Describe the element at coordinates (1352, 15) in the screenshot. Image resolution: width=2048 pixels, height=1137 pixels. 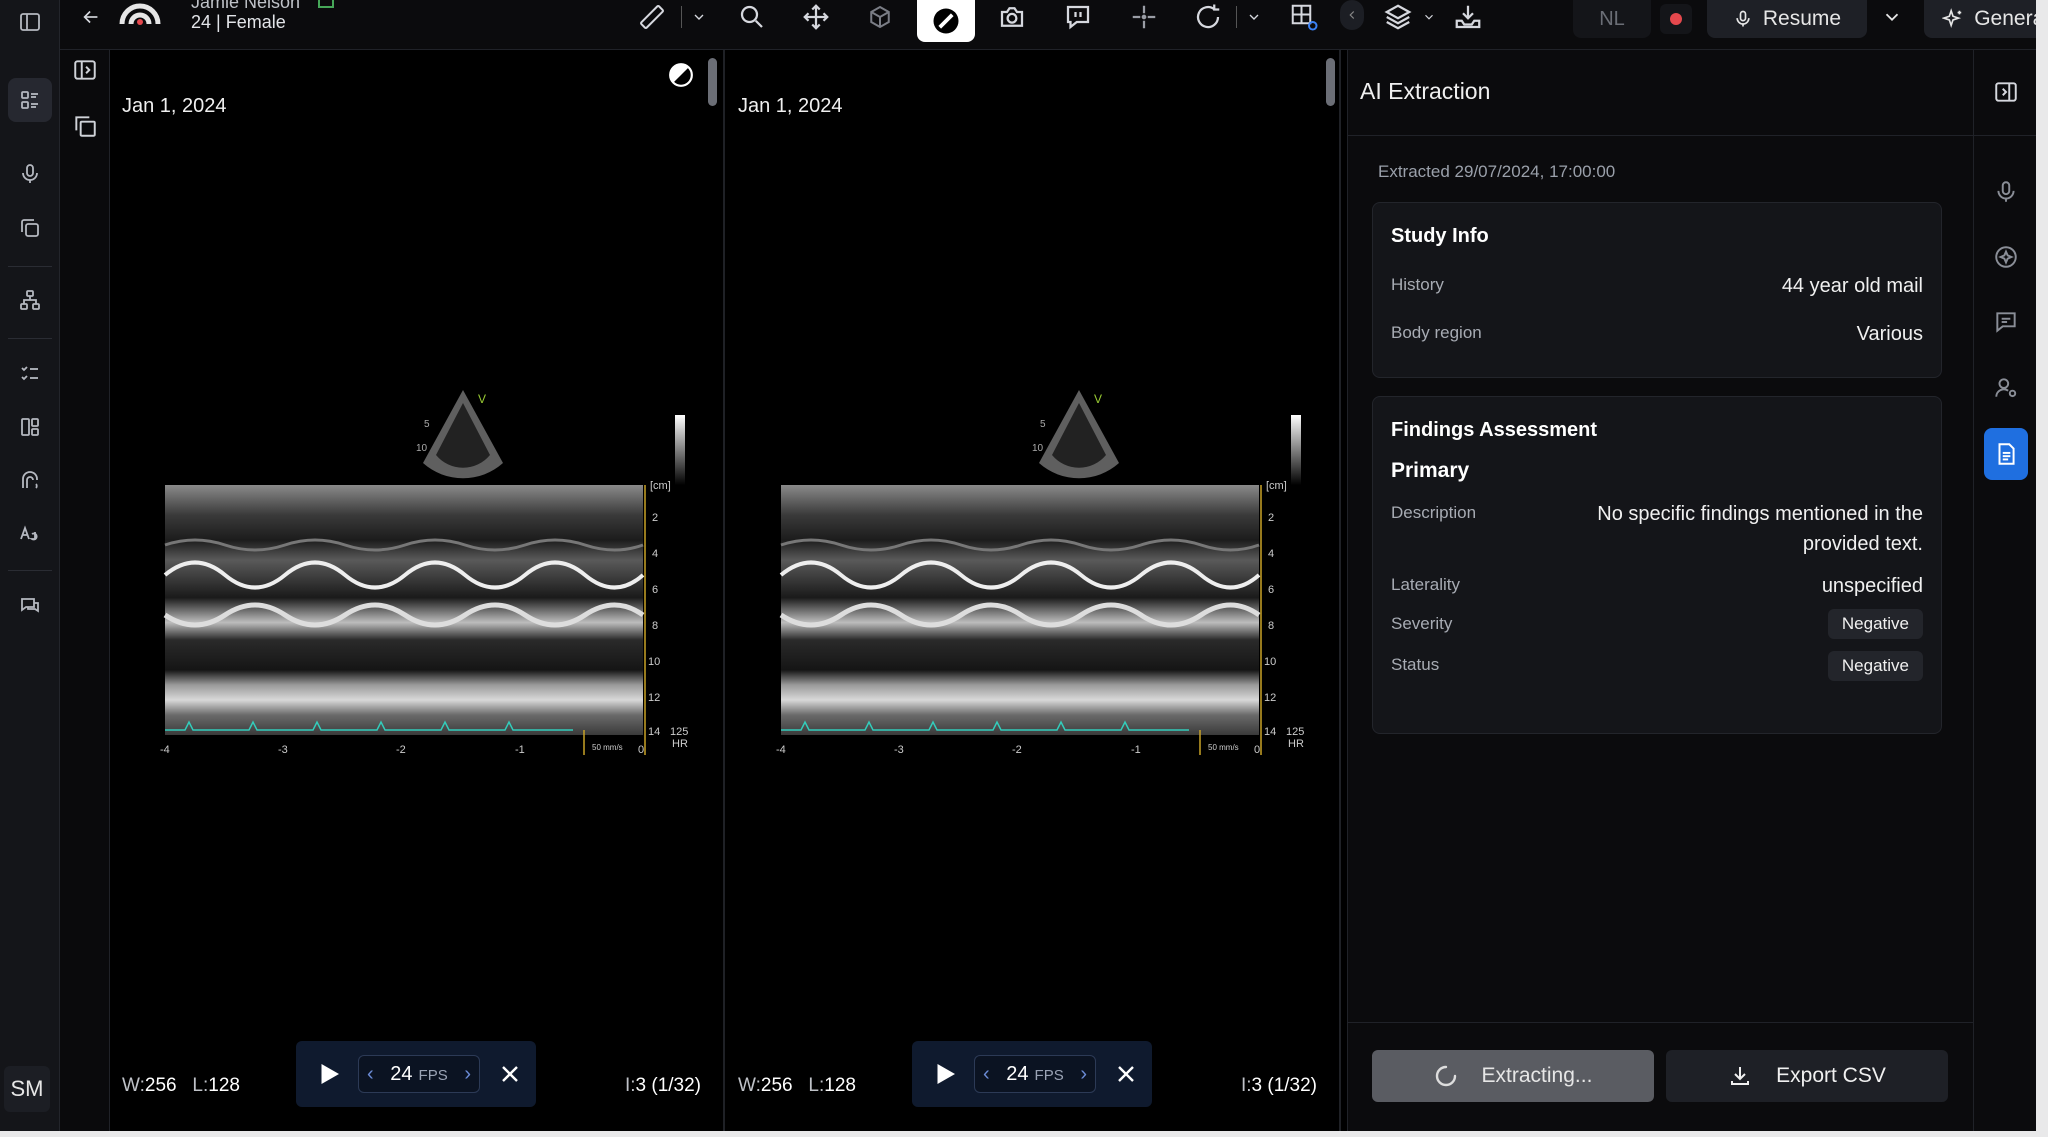
I see `chevron-left-icon` at that location.